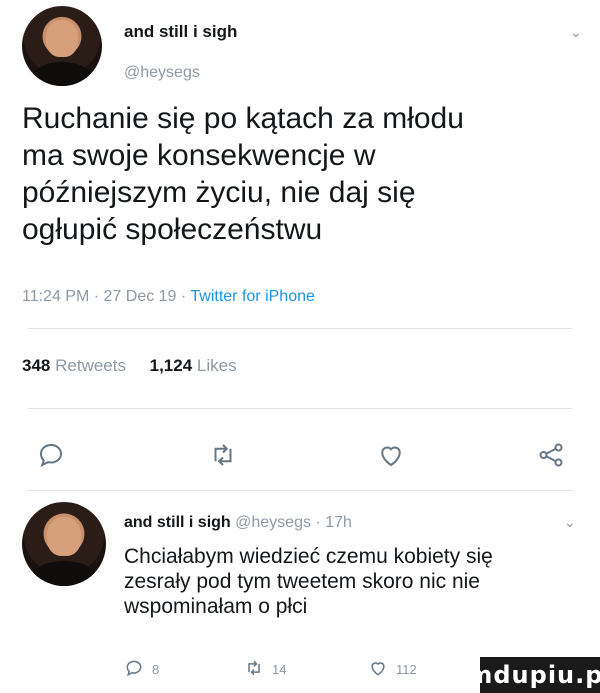 The height and width of the screenshot is (693, 600). I want to click on tweet-text-line: ogłupić społeczeństwu, so click(172, 229).